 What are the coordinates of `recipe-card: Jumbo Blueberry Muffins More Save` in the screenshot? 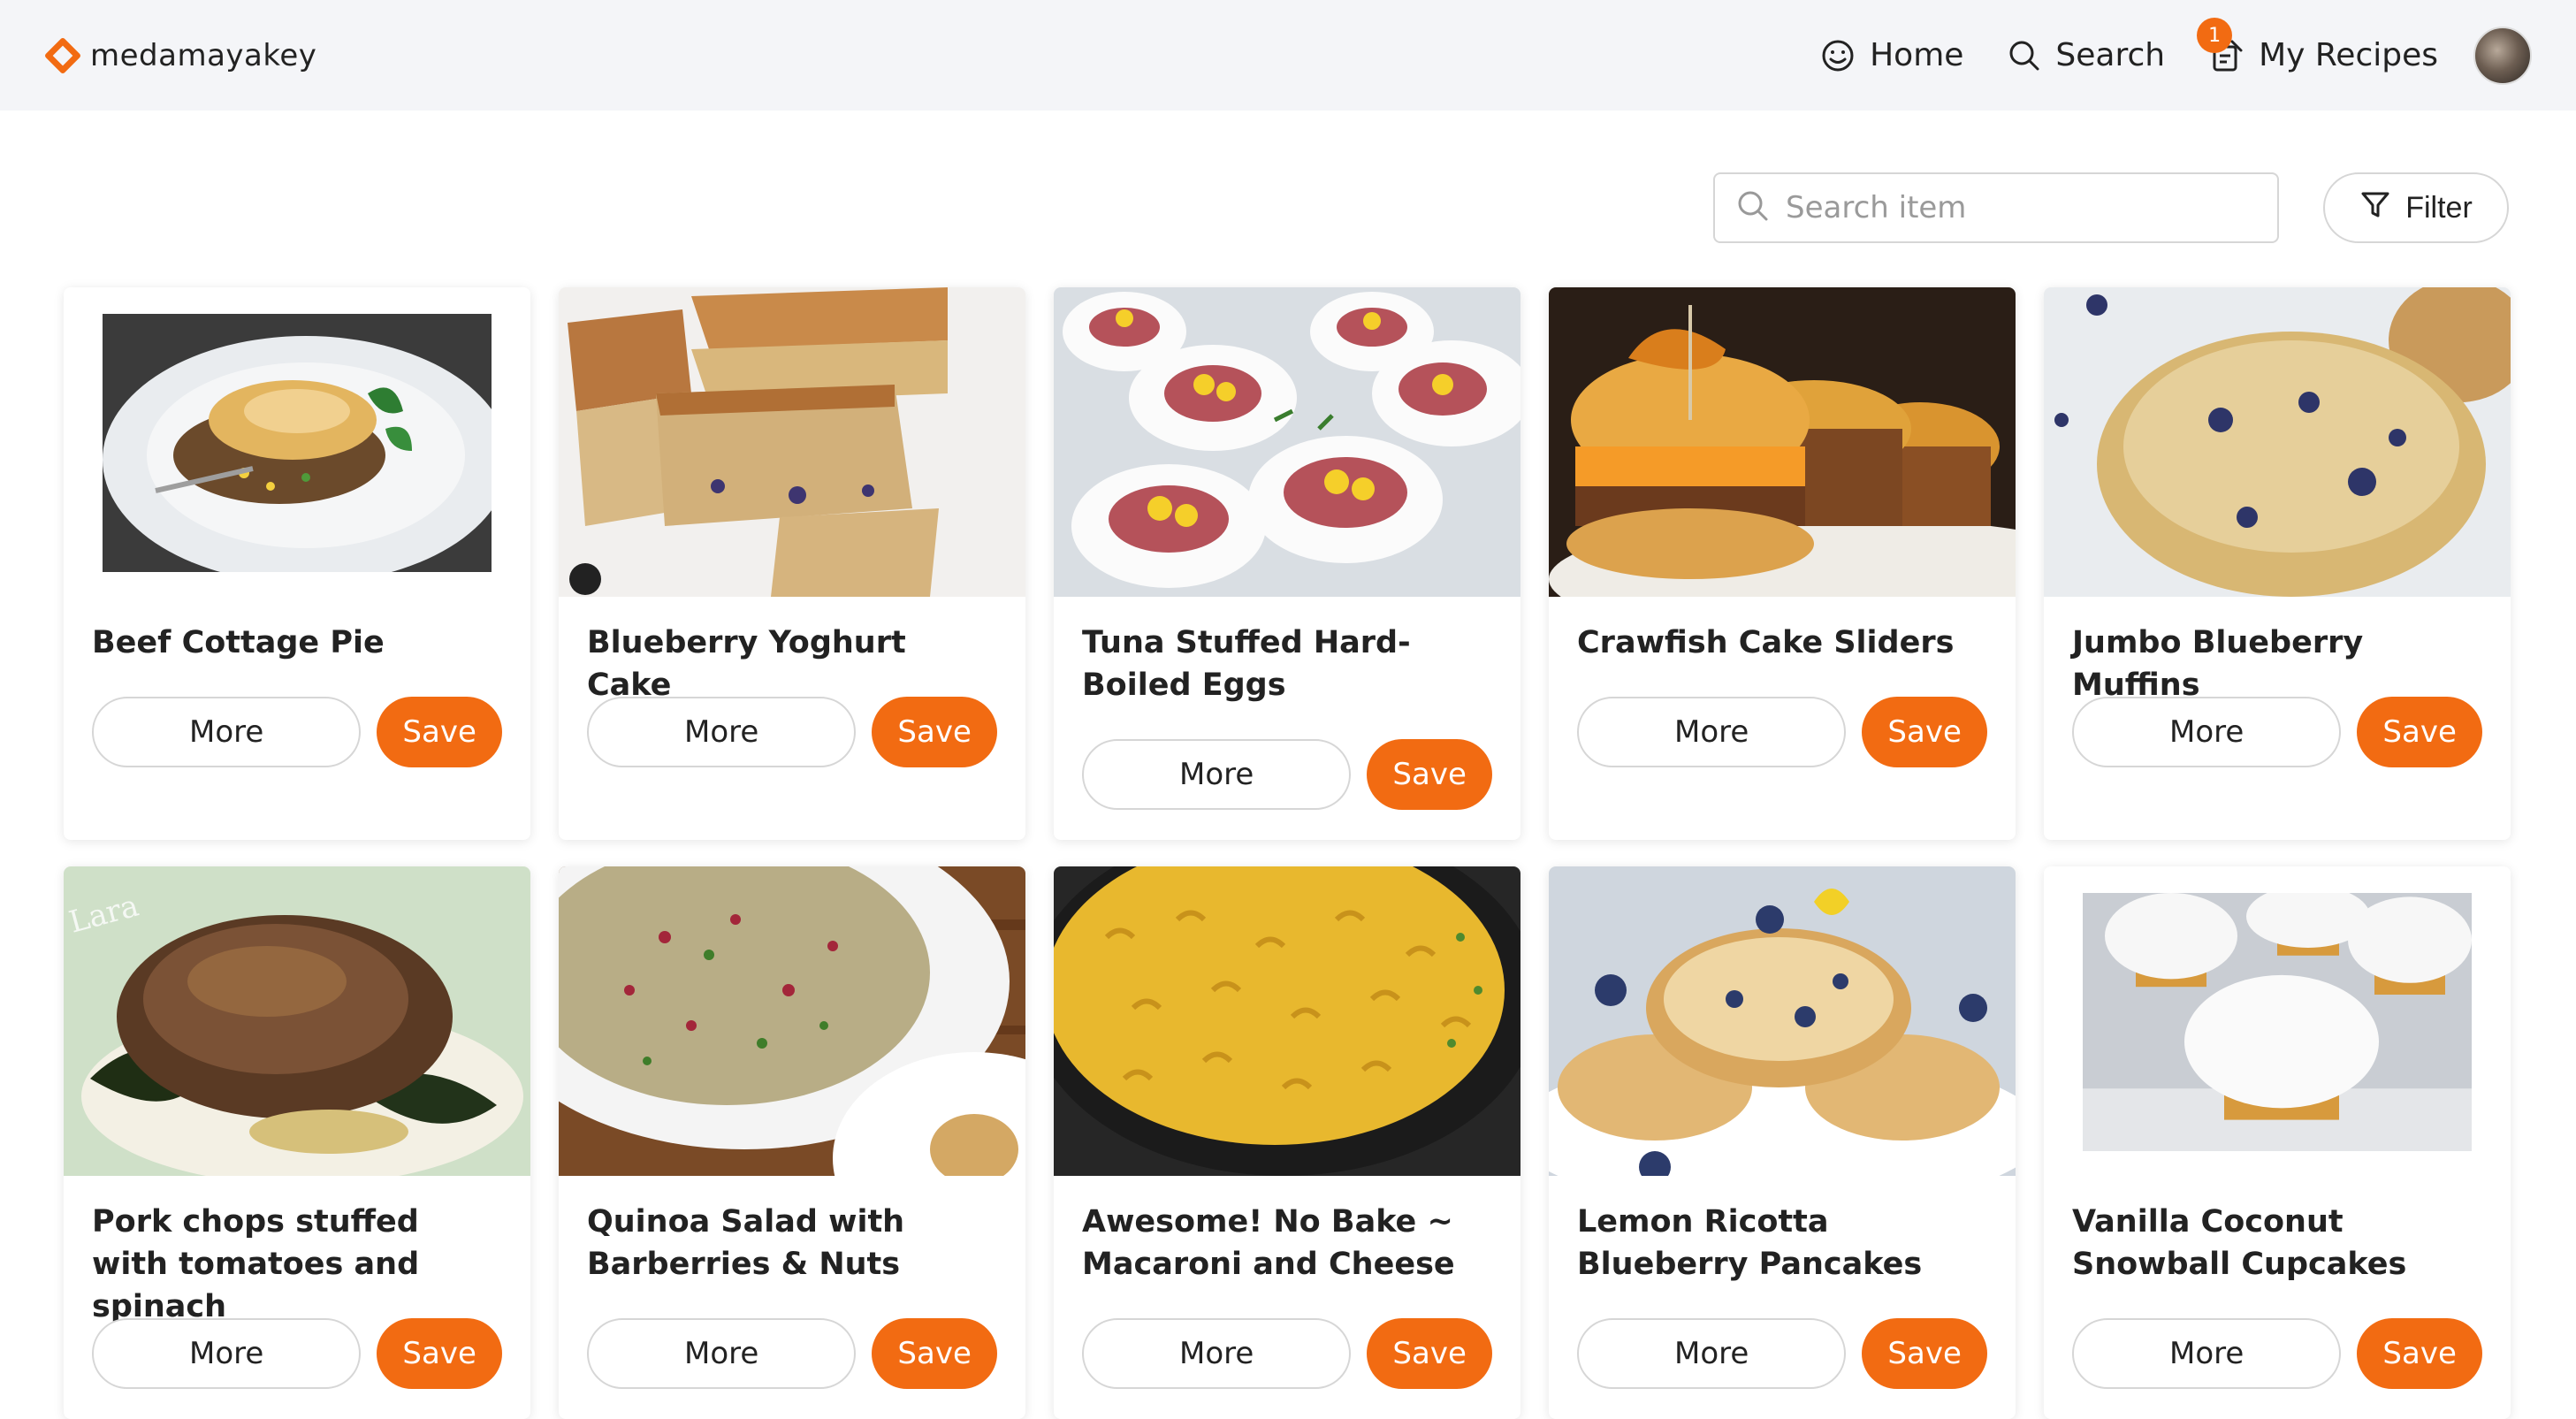 It's located at (2277, 563).